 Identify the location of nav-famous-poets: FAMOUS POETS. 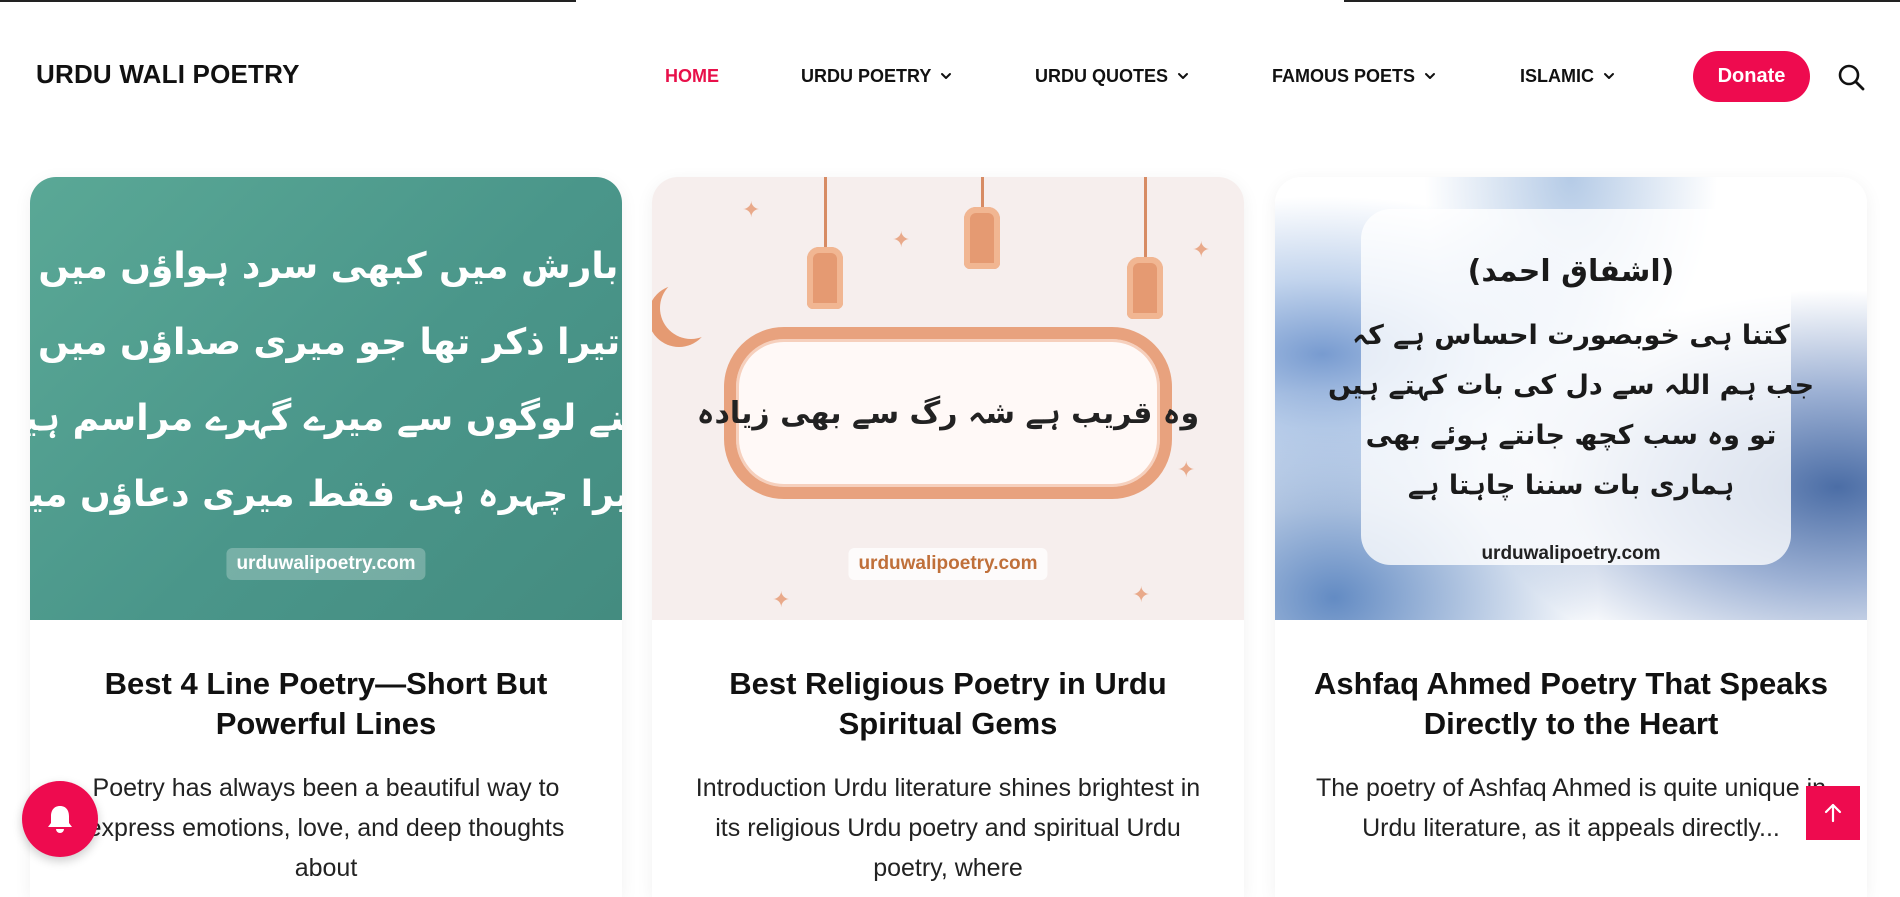
(1354, 76).